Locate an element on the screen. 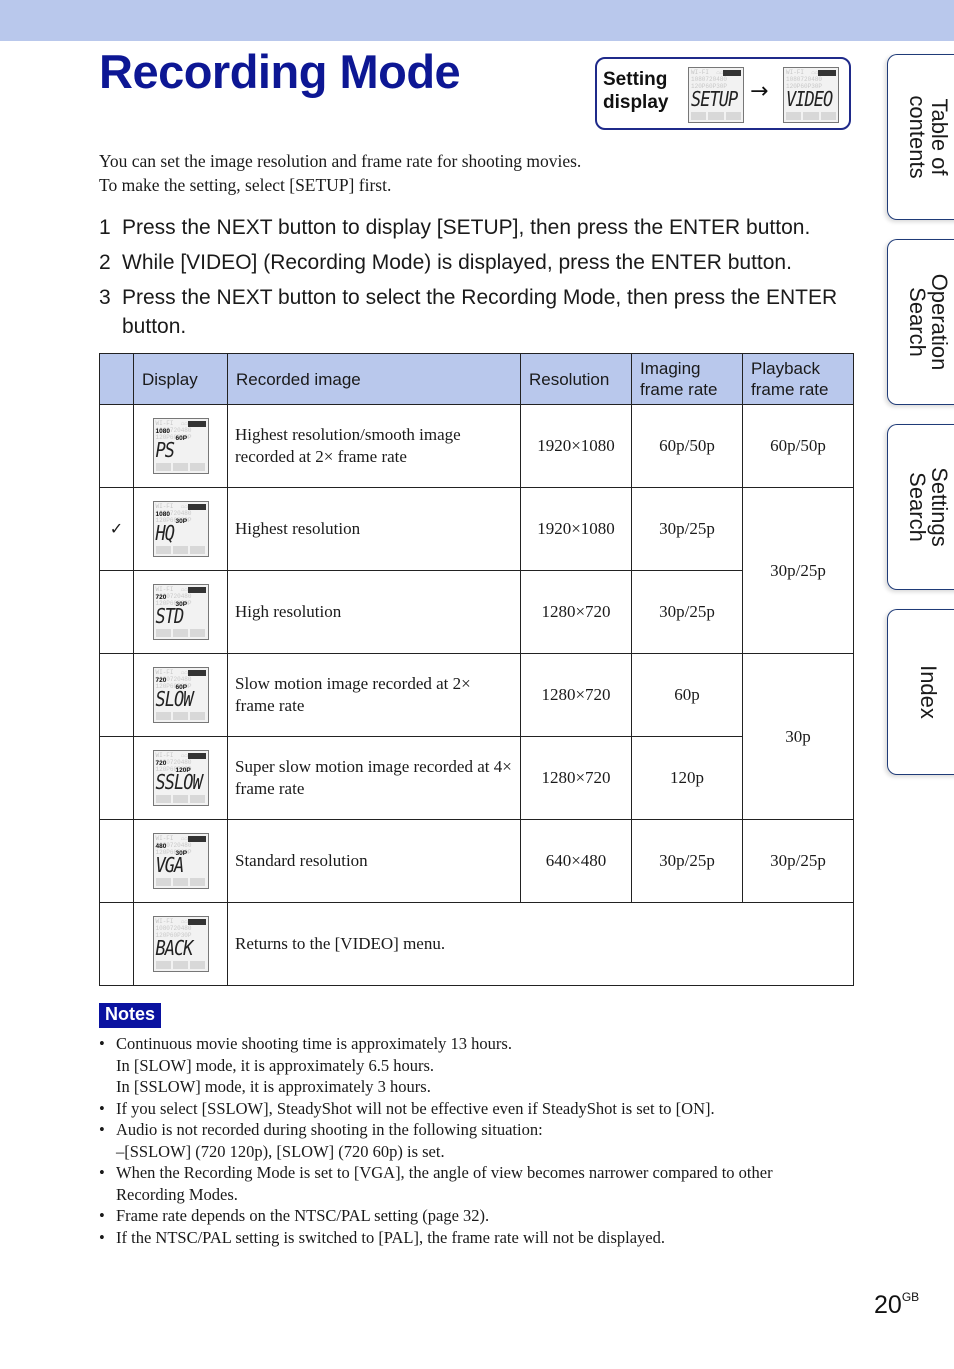 This screenshot has height=1369, width=954. lcd-mode-text: BACK is located at coordinates (174, 949).